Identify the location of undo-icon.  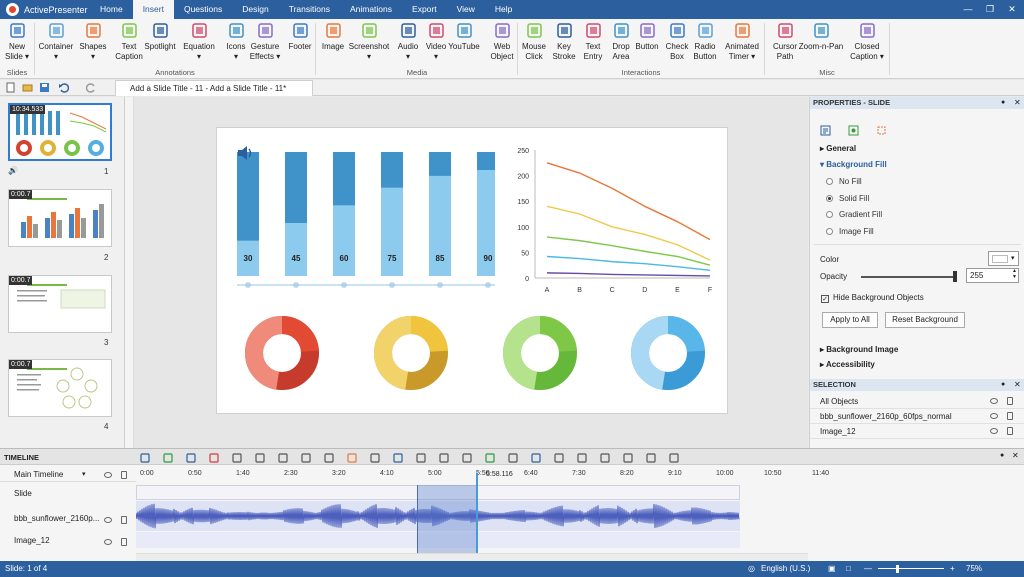
(63, 87).